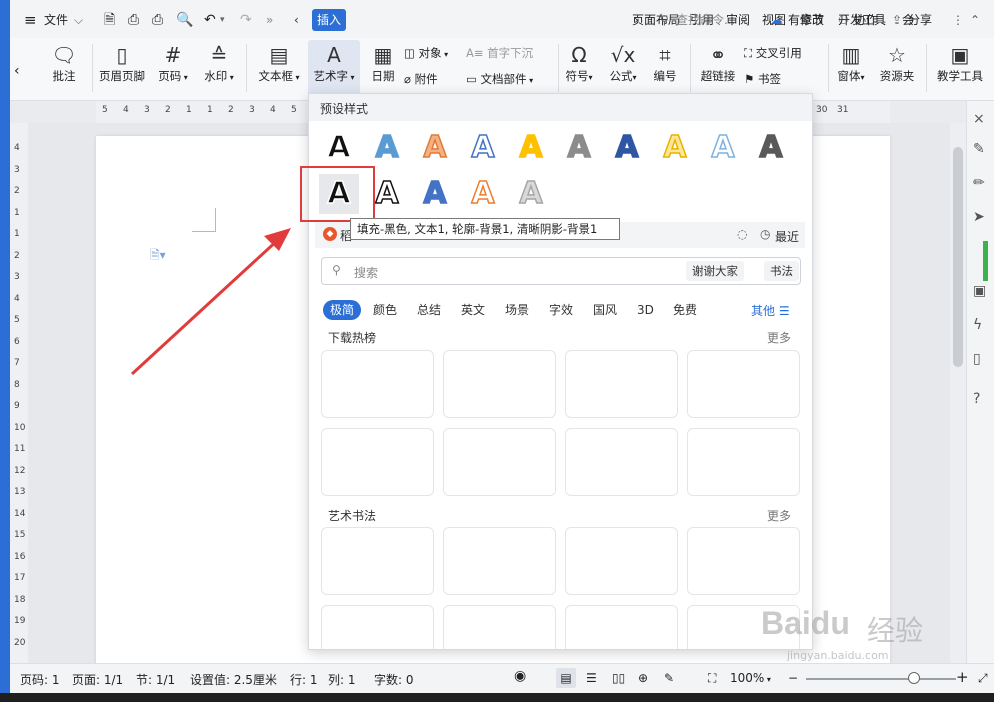 The height and width of the screenshot is (702, 994). I want to click on annotation-arrow, so click(210, 302).